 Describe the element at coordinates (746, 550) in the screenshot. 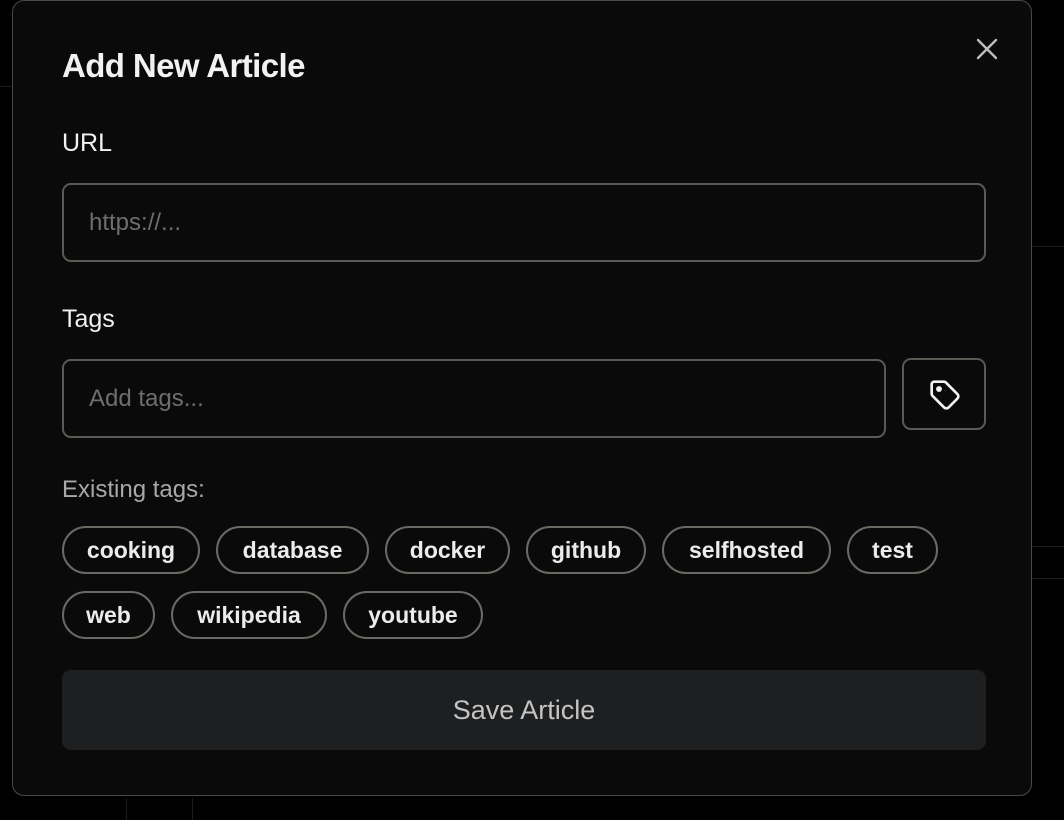

I see `tag-chip-selfhosted: selfhosted` at that location.